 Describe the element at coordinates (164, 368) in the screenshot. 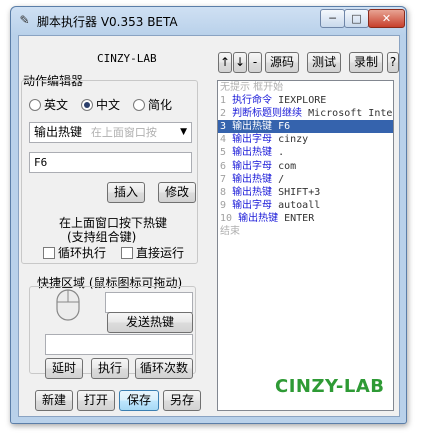

I see `loop-count-button: 循环次数` at that location.